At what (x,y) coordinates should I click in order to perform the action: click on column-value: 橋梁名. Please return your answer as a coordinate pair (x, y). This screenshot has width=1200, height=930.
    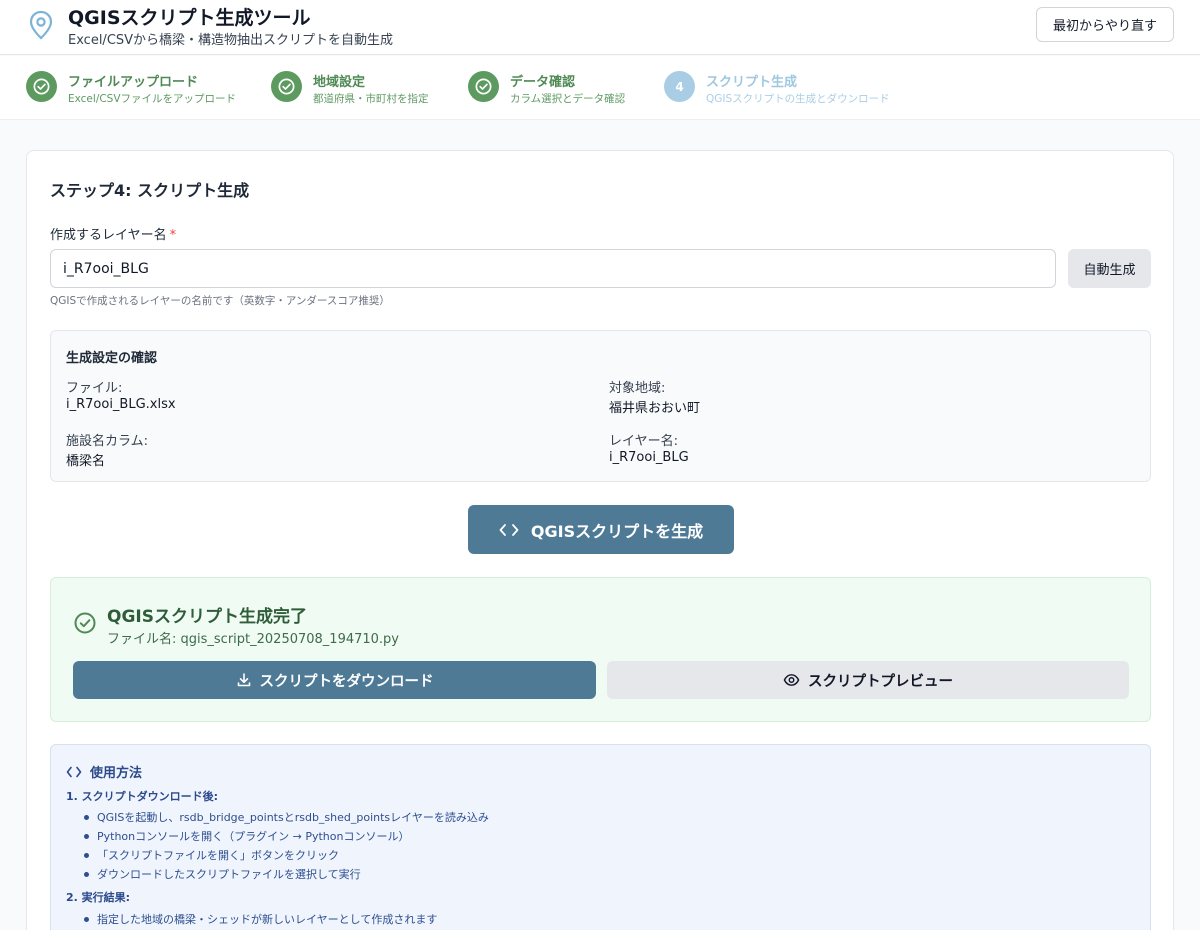
    Looking at the image, I should click on (86, 461).